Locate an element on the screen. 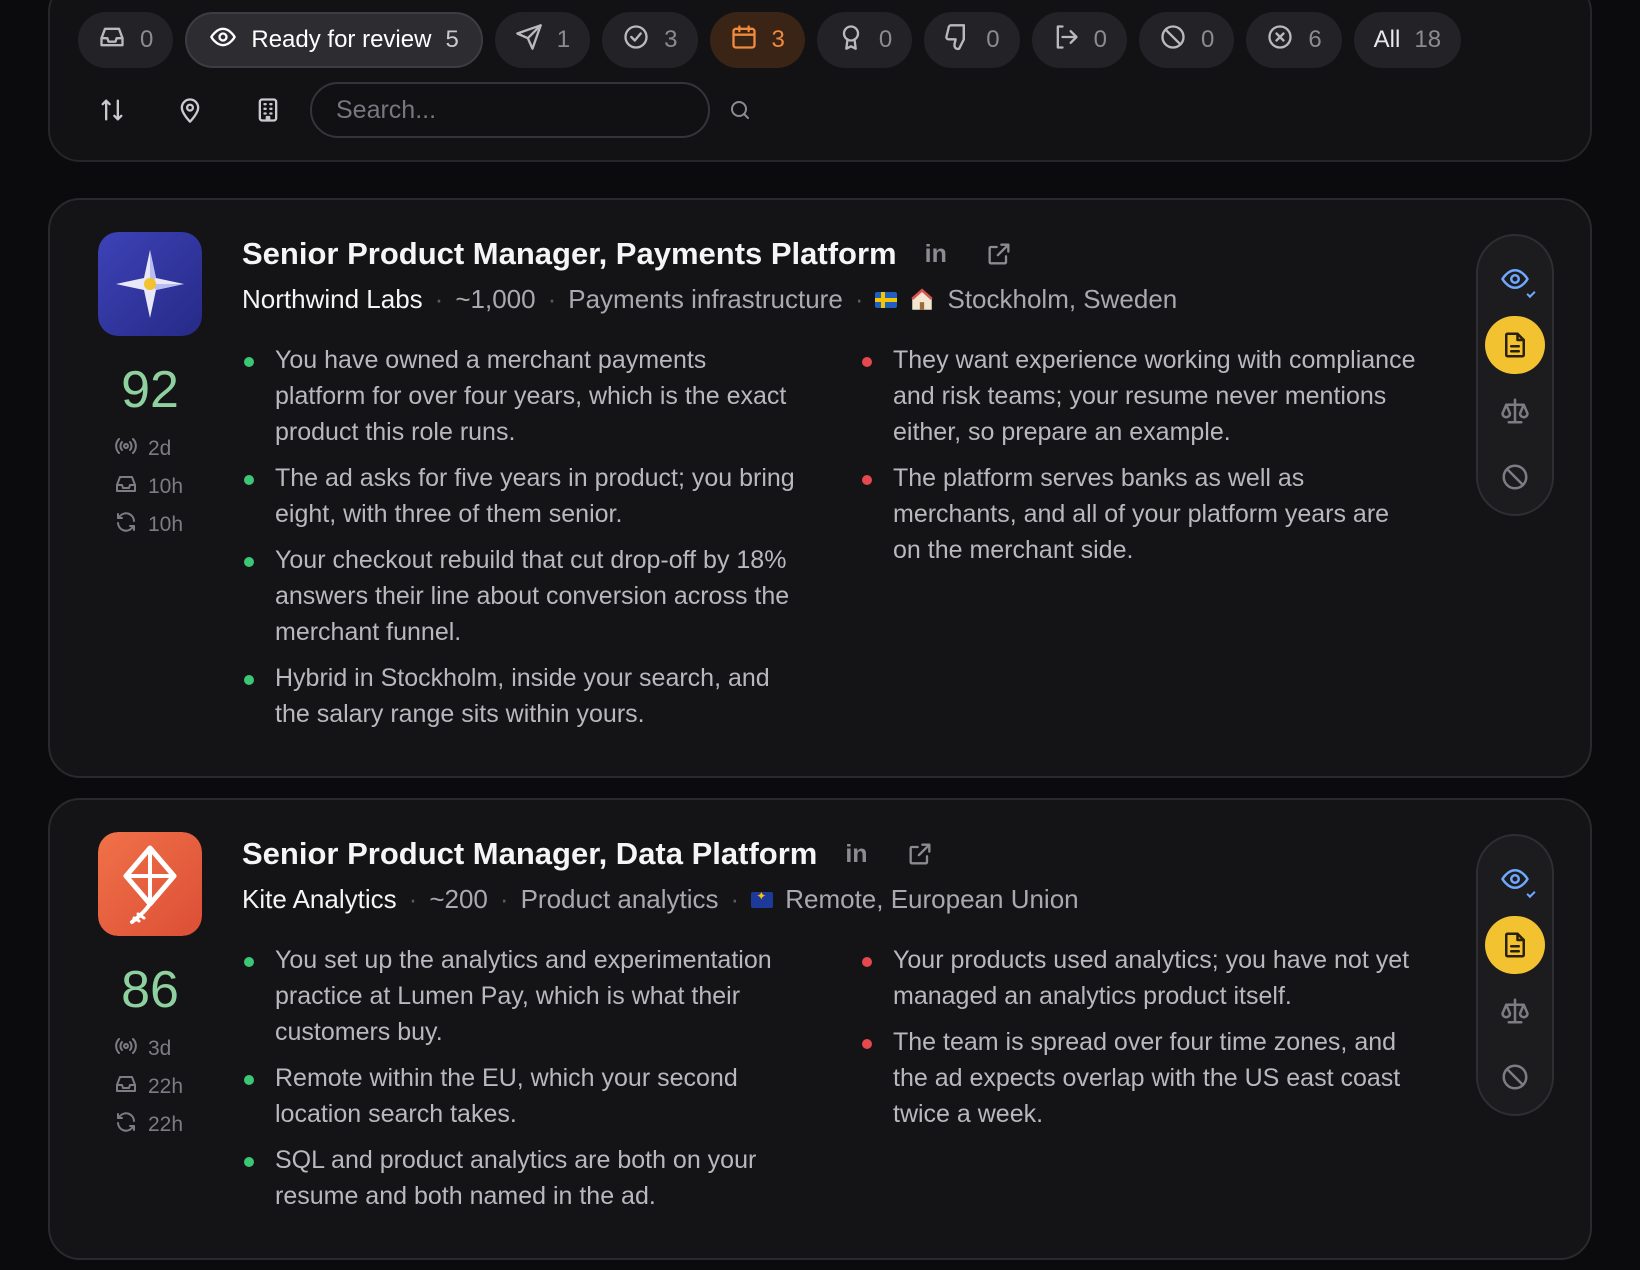  search-icon is located at coordinates (740, 110).